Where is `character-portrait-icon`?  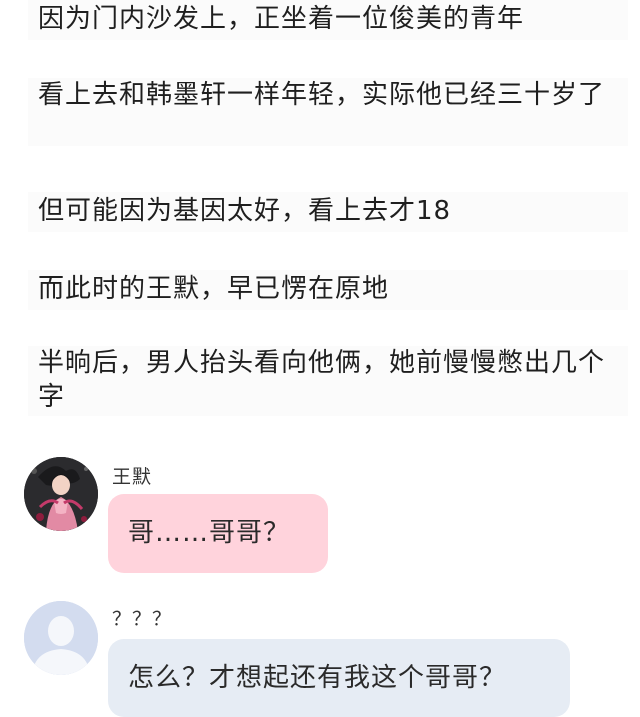 character-portrait-icon is located at coordinates (61, 494).